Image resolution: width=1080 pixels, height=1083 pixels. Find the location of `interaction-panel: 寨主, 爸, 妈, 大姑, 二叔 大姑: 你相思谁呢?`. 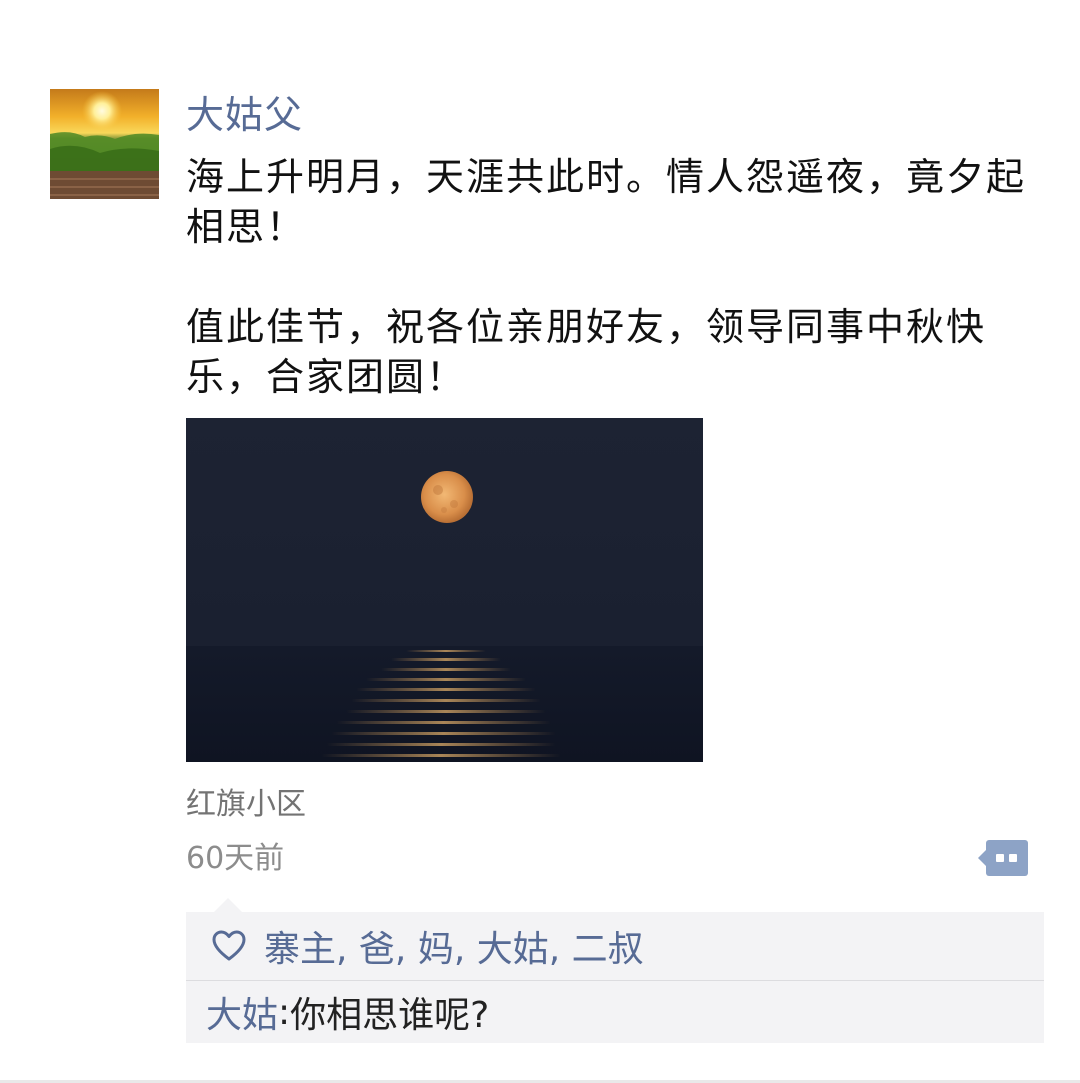

interaction-panel: 寨主, 爸, 妈, 大姑, 二叔 大姑: 你相思谁呢? is located at coordinates (615, 977).